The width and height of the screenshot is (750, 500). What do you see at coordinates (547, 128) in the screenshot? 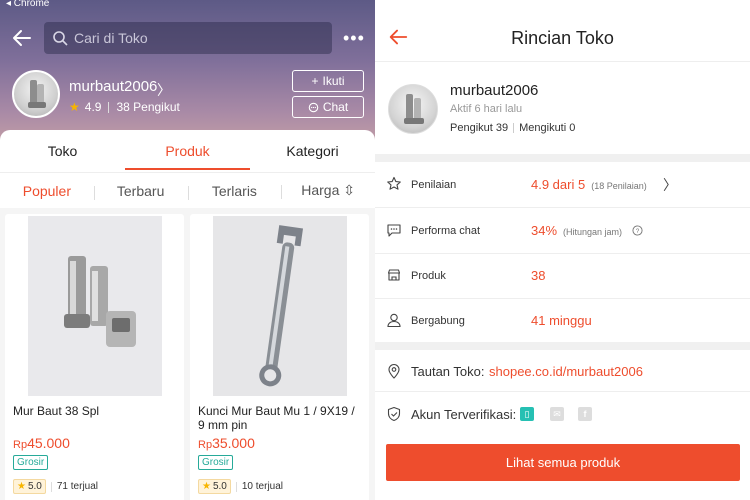
I see `following-count: Mengikuti 0` at bounding box center [547, 128].